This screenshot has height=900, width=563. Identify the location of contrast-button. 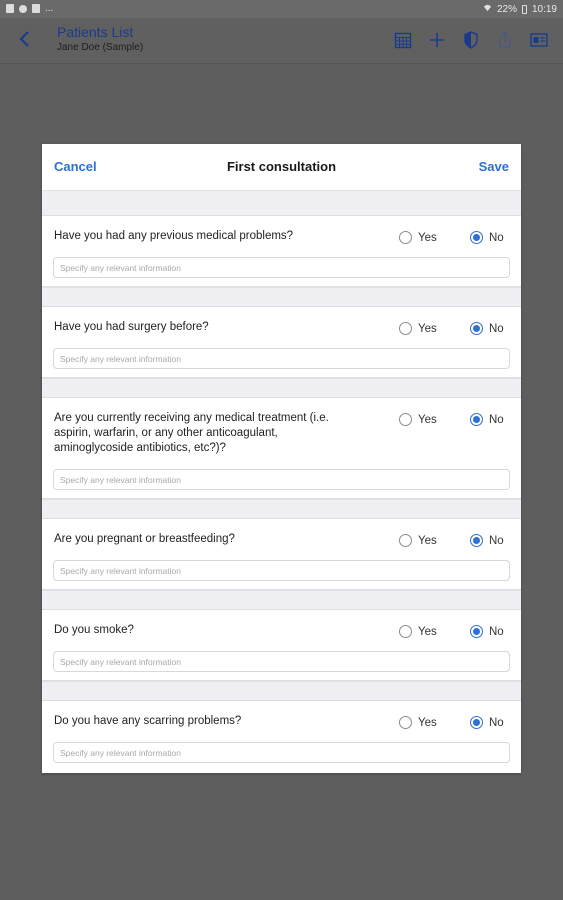
(471, 40).